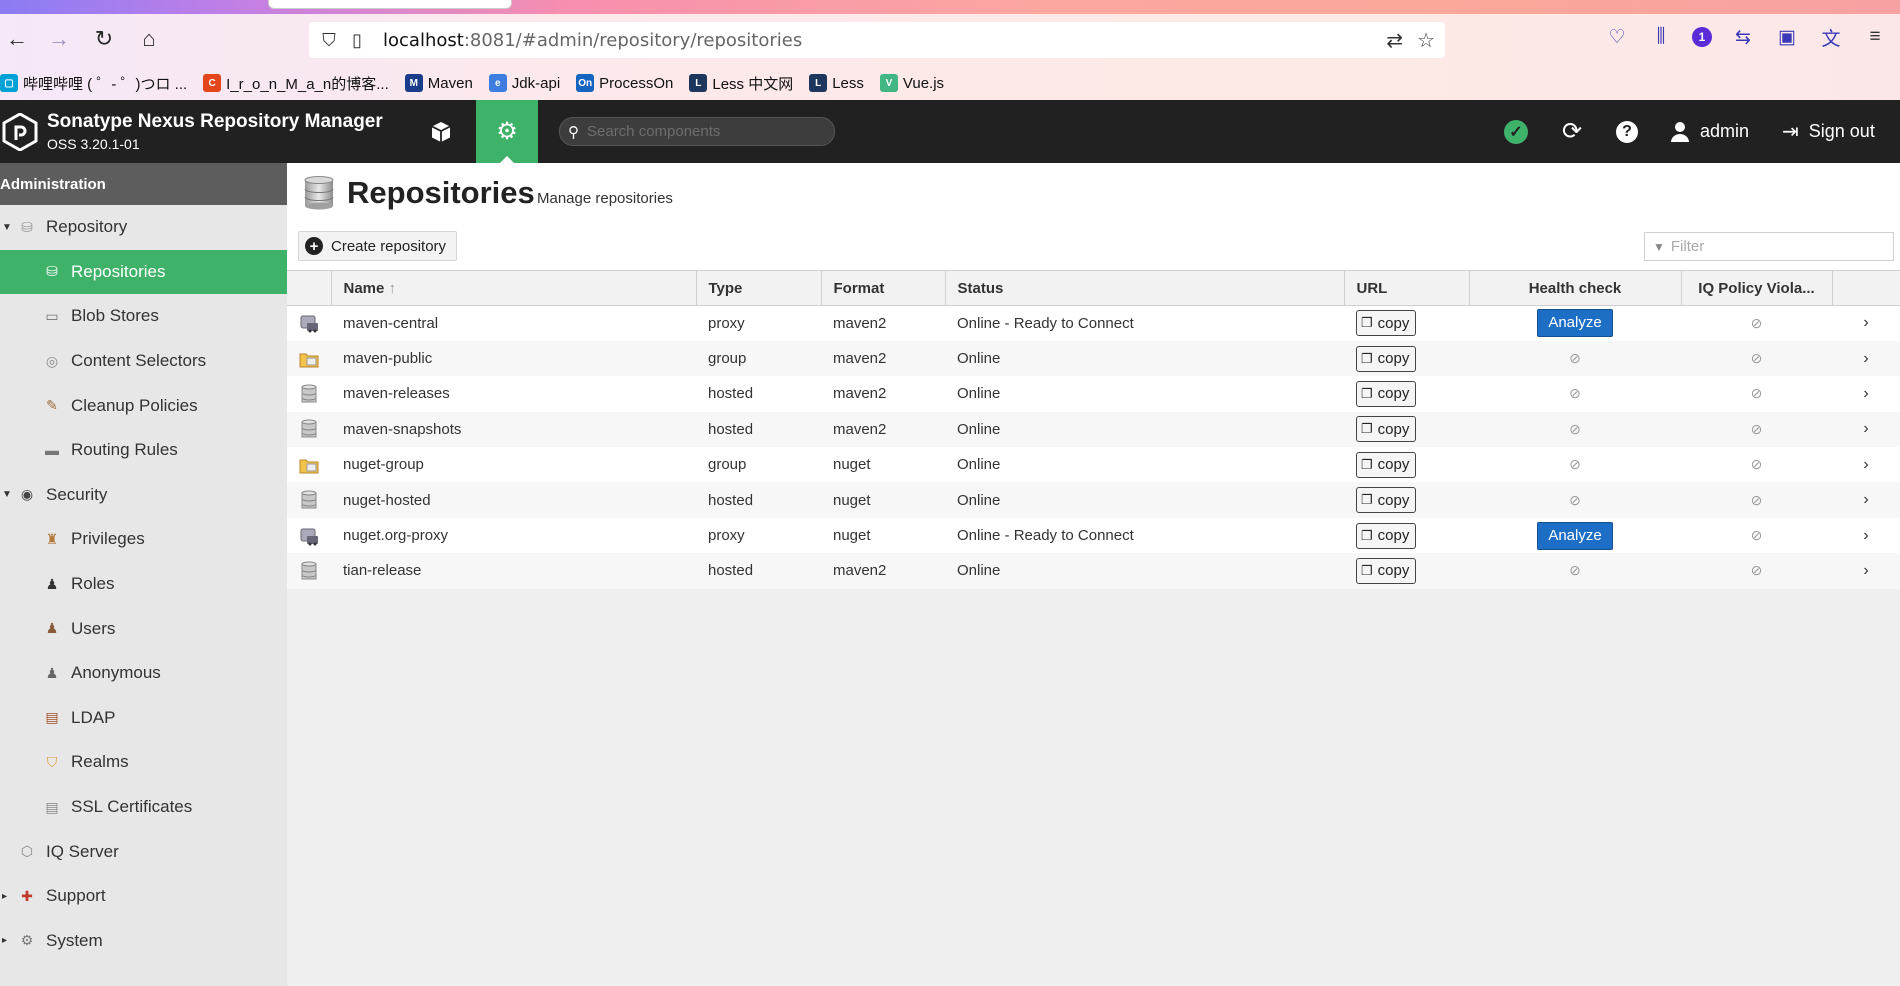 The width and height of the screenshot is (1900, 986). What do you see at coordinates (513, 358) in the screenshot?
I see `repository-name: maven-public` at bounding box center [513, 358].